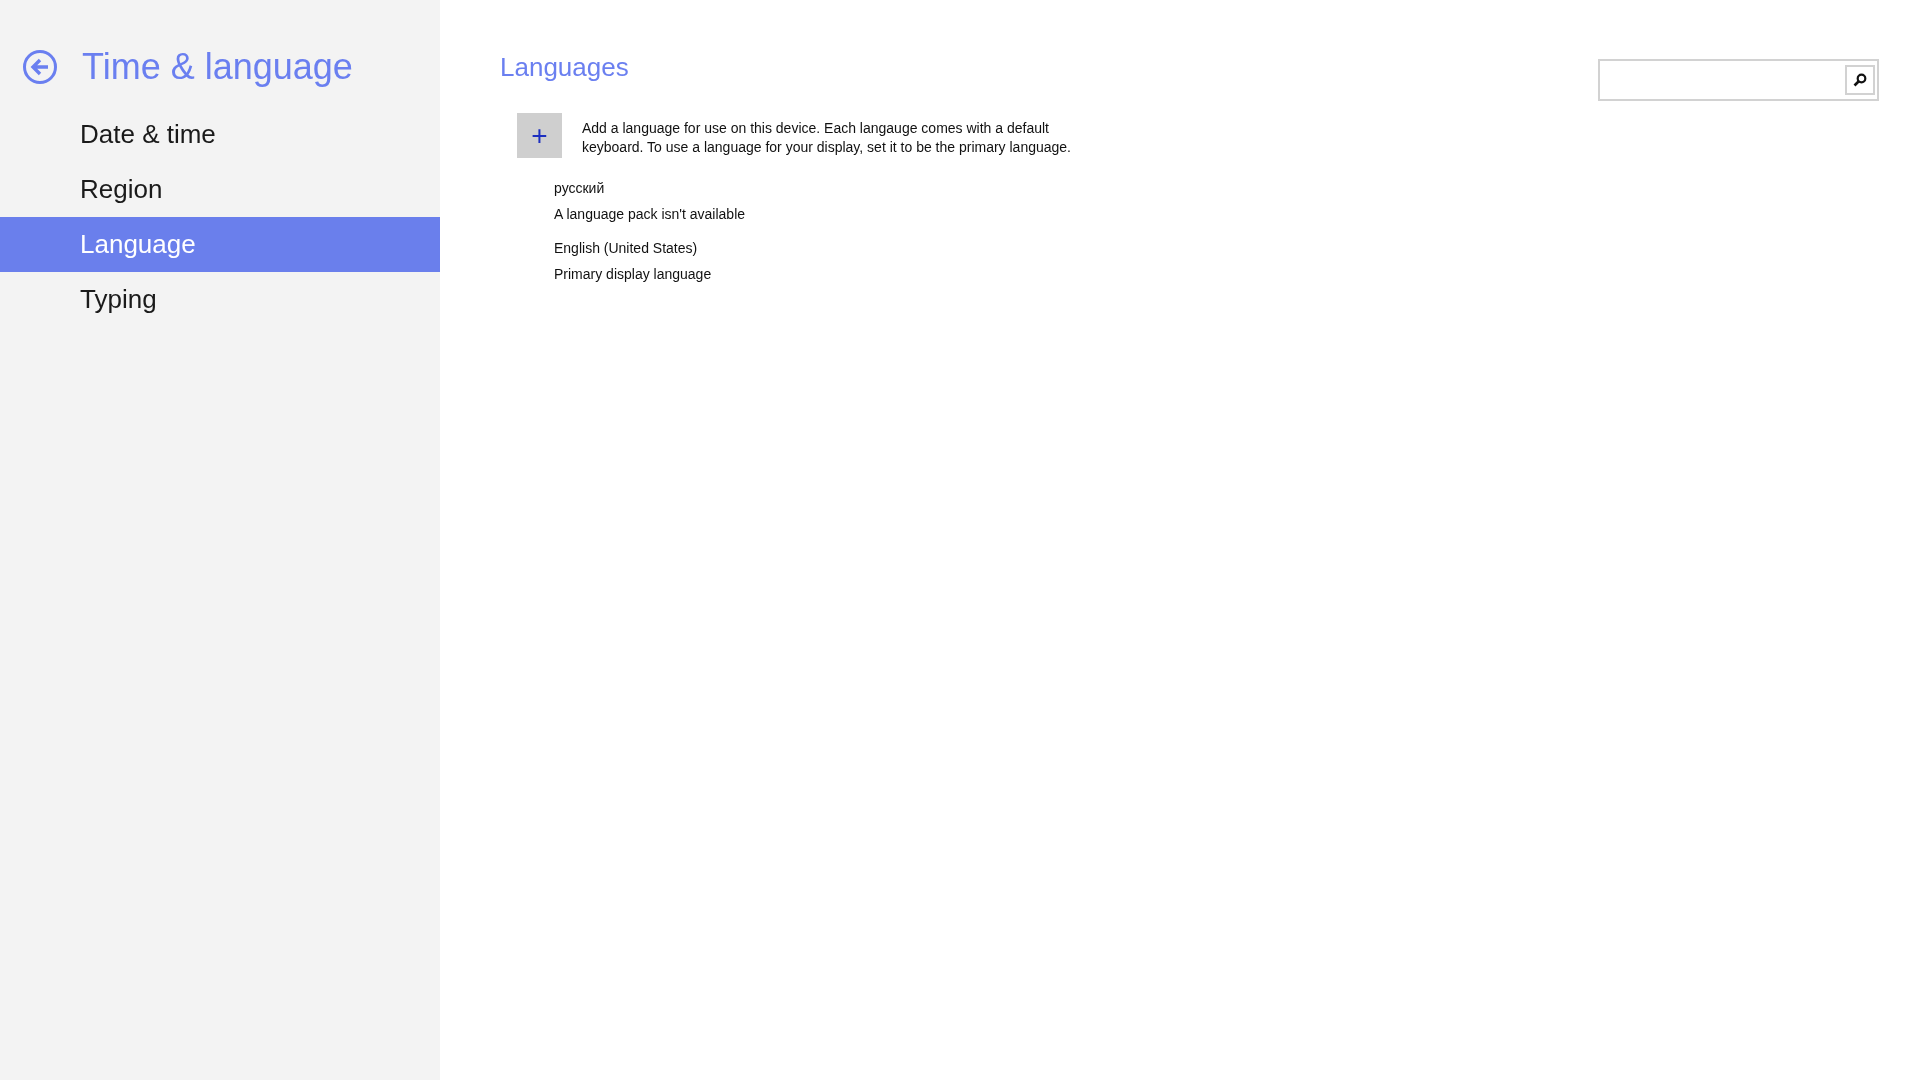  I want to click on language-status: A language pack isn't available, so click(650, 214).